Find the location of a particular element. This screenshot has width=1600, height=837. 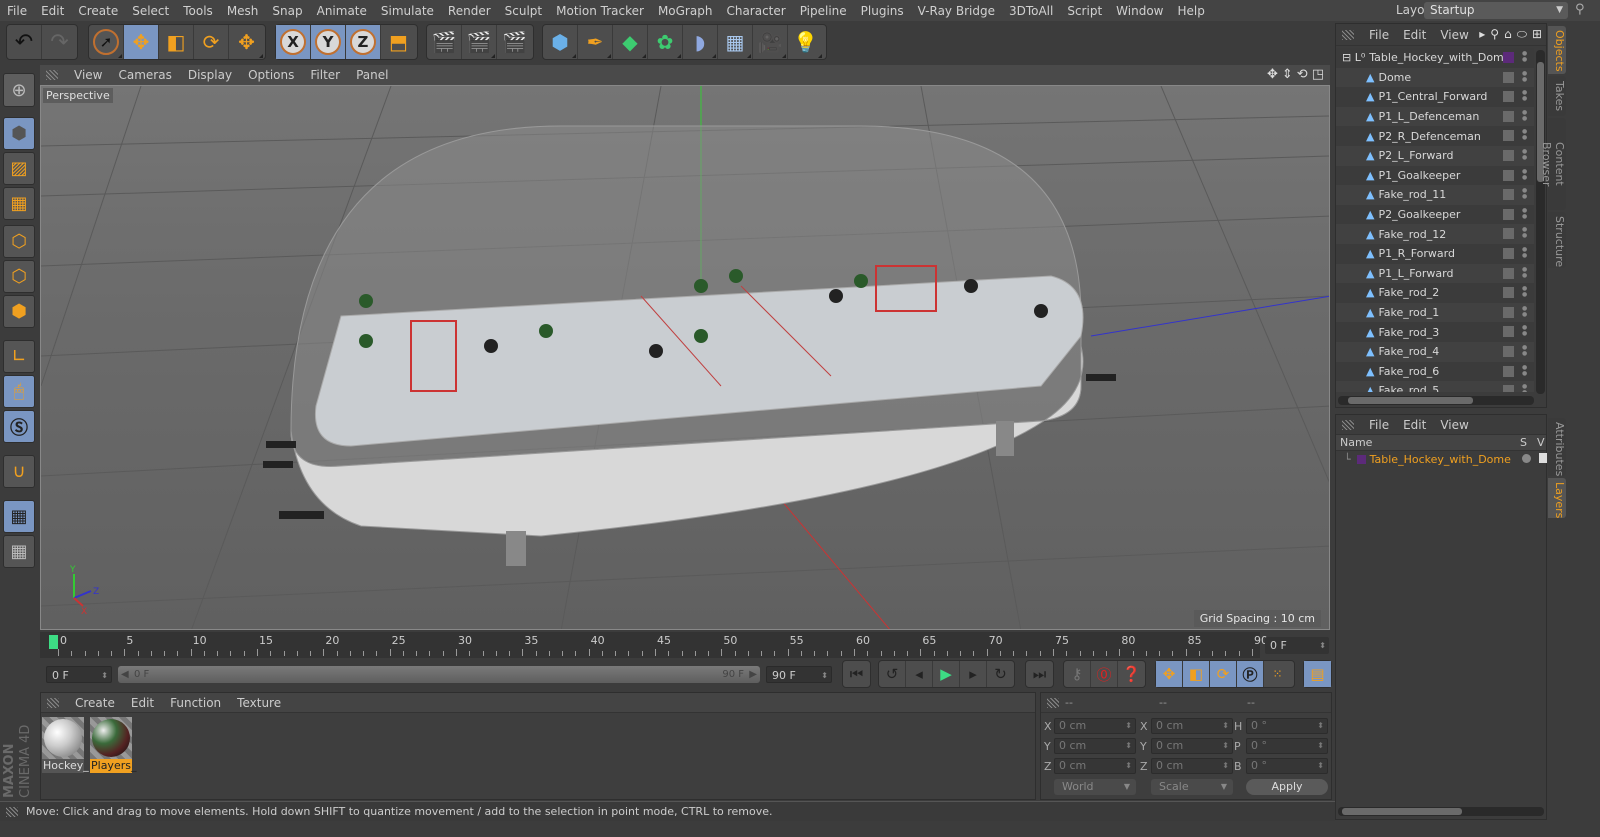

rotate-button: ⟳ is located at coordinates (211, 42).